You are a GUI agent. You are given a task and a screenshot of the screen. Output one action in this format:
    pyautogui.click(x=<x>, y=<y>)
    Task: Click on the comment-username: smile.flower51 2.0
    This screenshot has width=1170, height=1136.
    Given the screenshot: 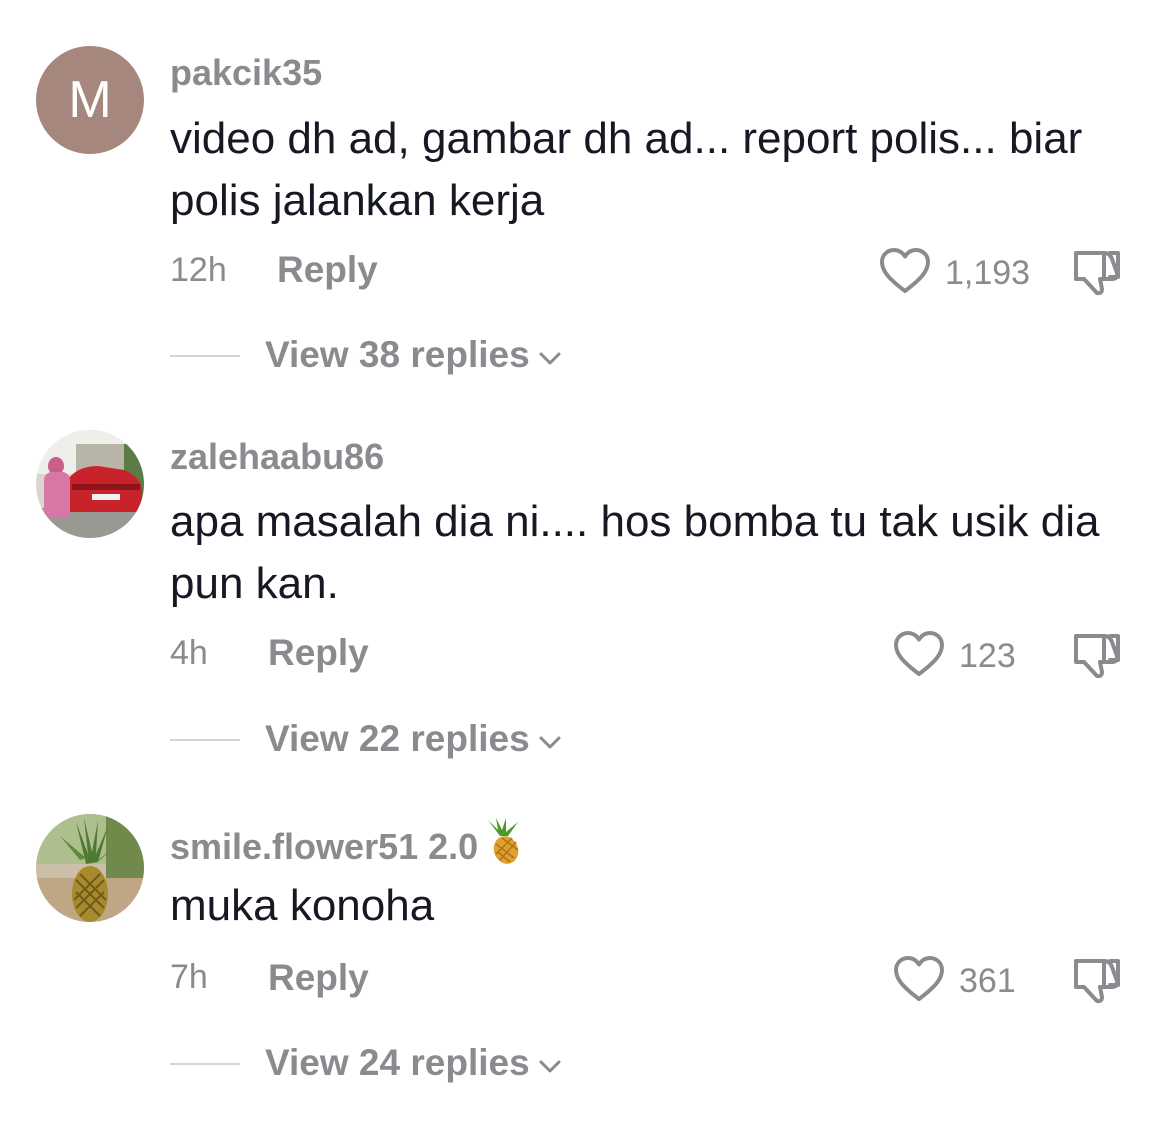 What is the action you would take?
    pyautogui.click(x=346, y=846)
    